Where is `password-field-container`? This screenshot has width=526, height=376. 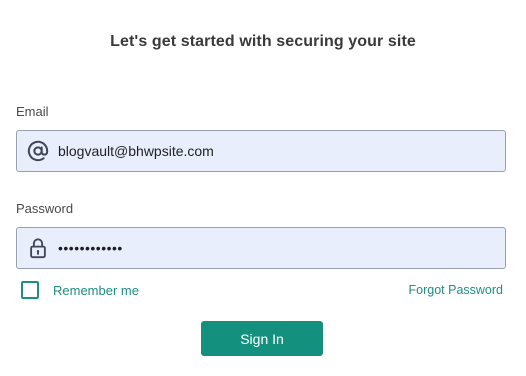 password-field-container is located at coordinates (261, 248).